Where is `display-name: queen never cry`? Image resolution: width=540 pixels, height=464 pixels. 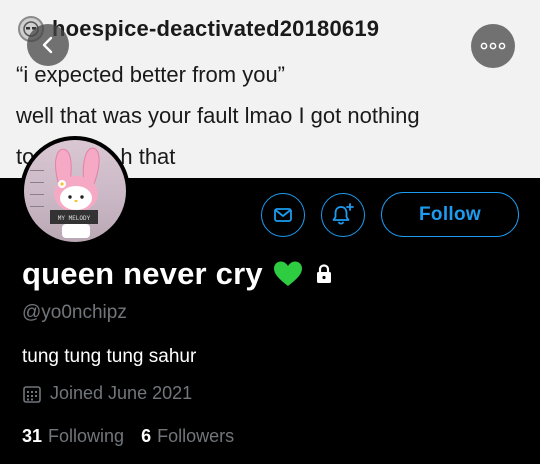 display-name: queen never cry is located at coordinates (142, 273).